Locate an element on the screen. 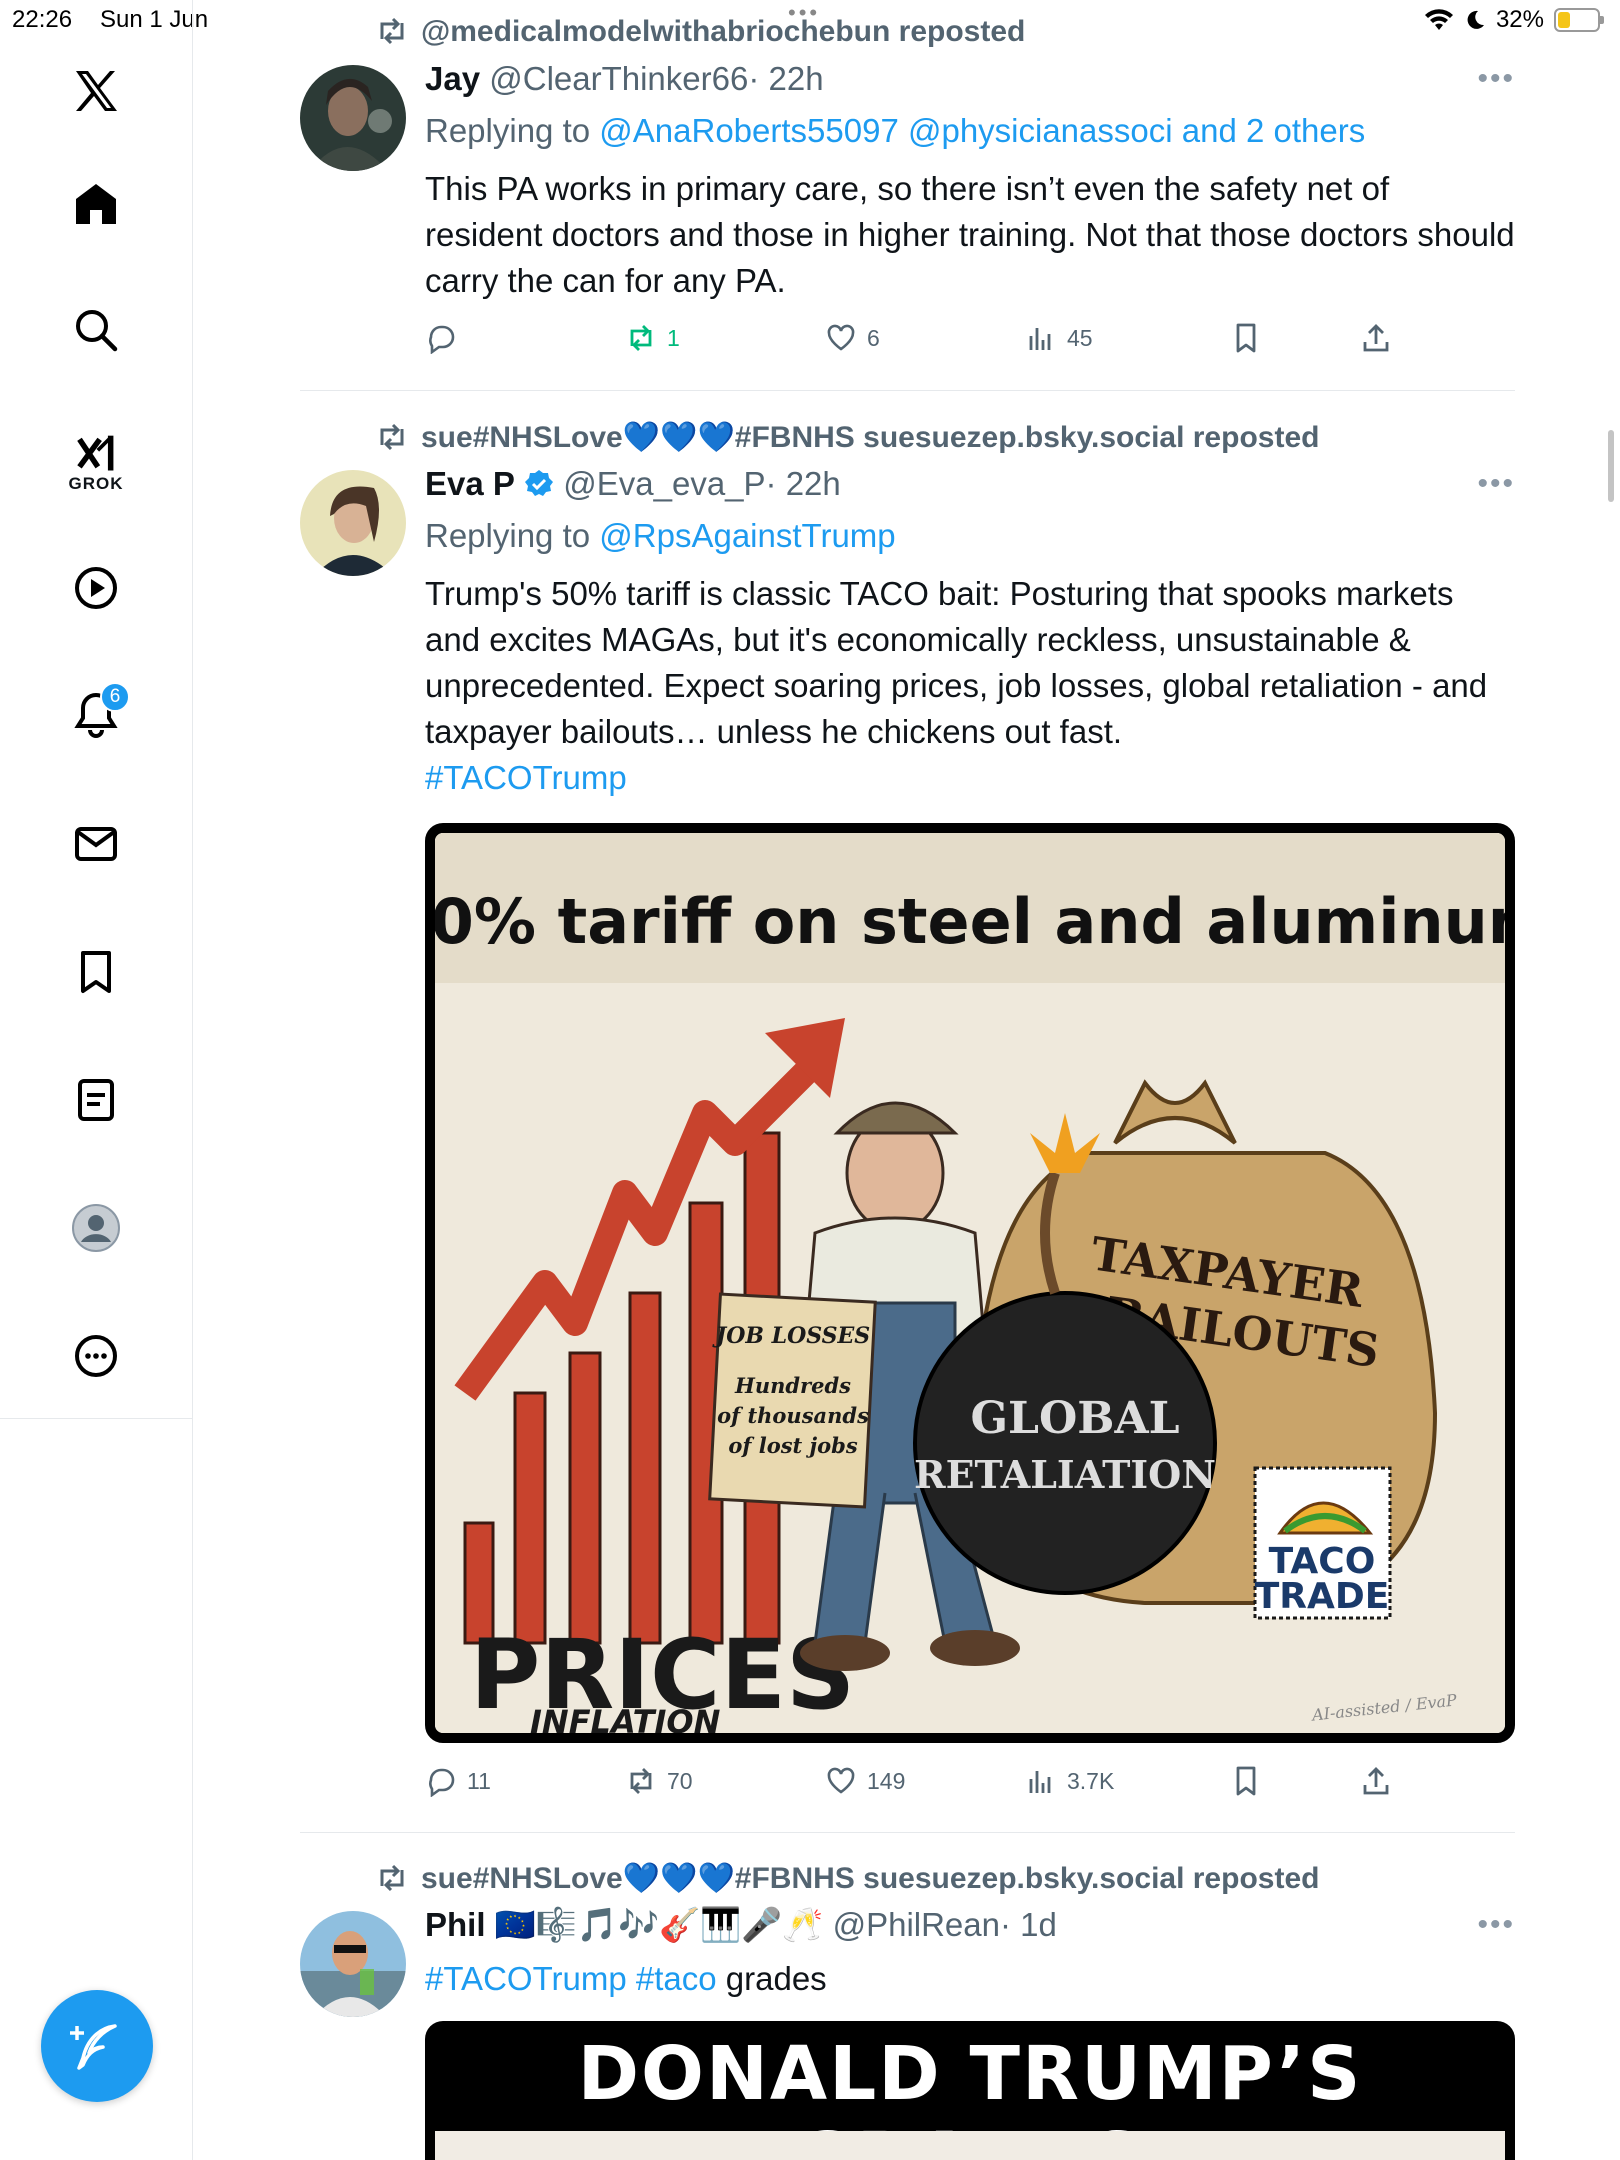  repost-count: 1 is located at coordinates (673, 337).